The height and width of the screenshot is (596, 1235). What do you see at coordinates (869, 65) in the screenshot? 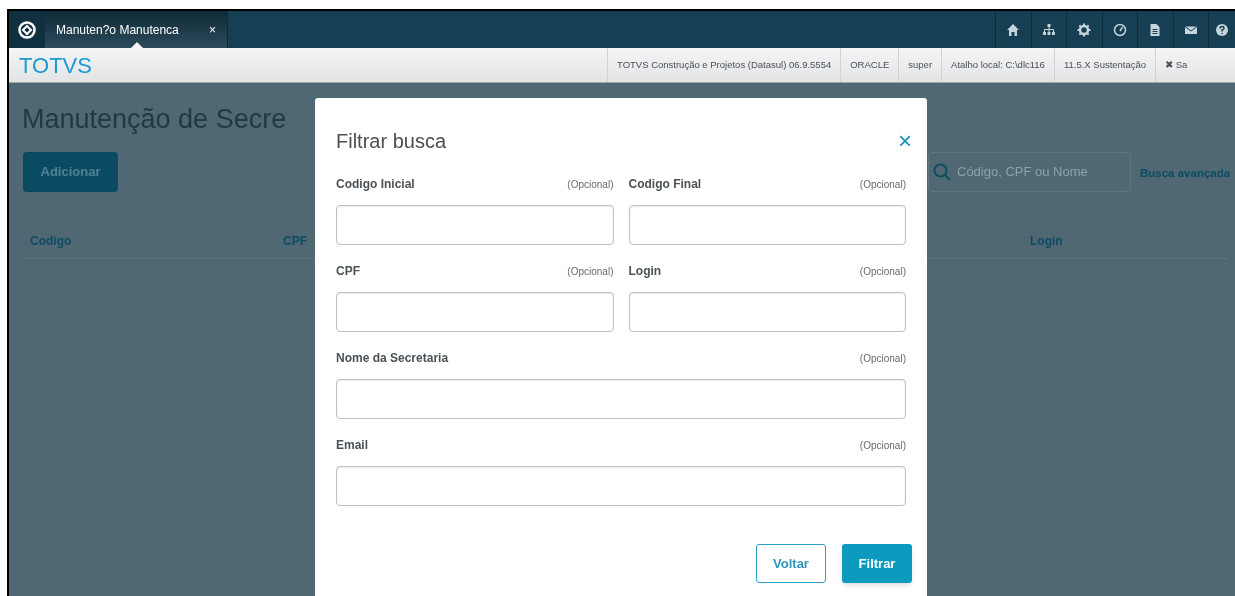
I see `status-item: ORACLE` at bounding box center [869, 65].